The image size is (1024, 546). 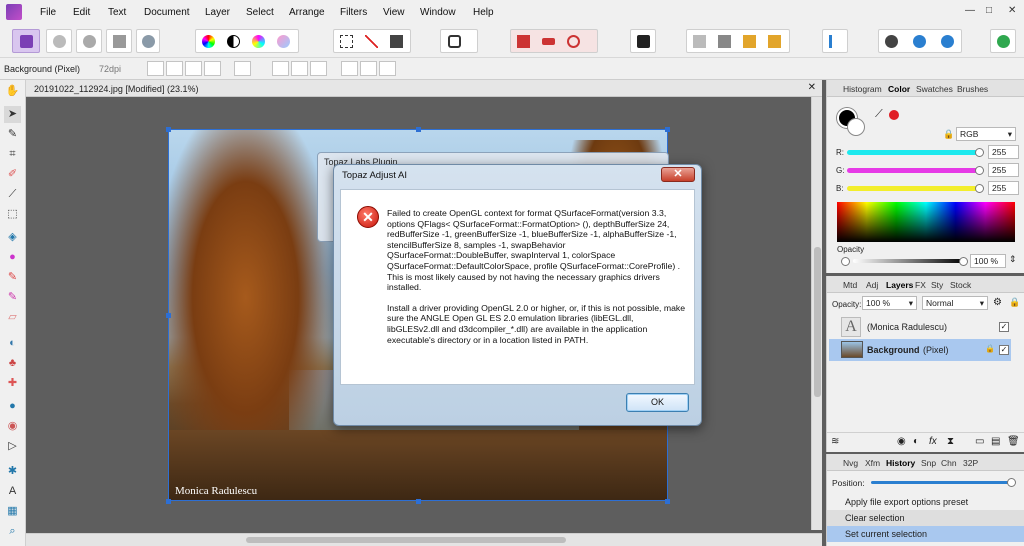 What do you see at coordinates (989, 10) in the screenshot?
I see `maximize-button: □` at bounding box center [989, 10].